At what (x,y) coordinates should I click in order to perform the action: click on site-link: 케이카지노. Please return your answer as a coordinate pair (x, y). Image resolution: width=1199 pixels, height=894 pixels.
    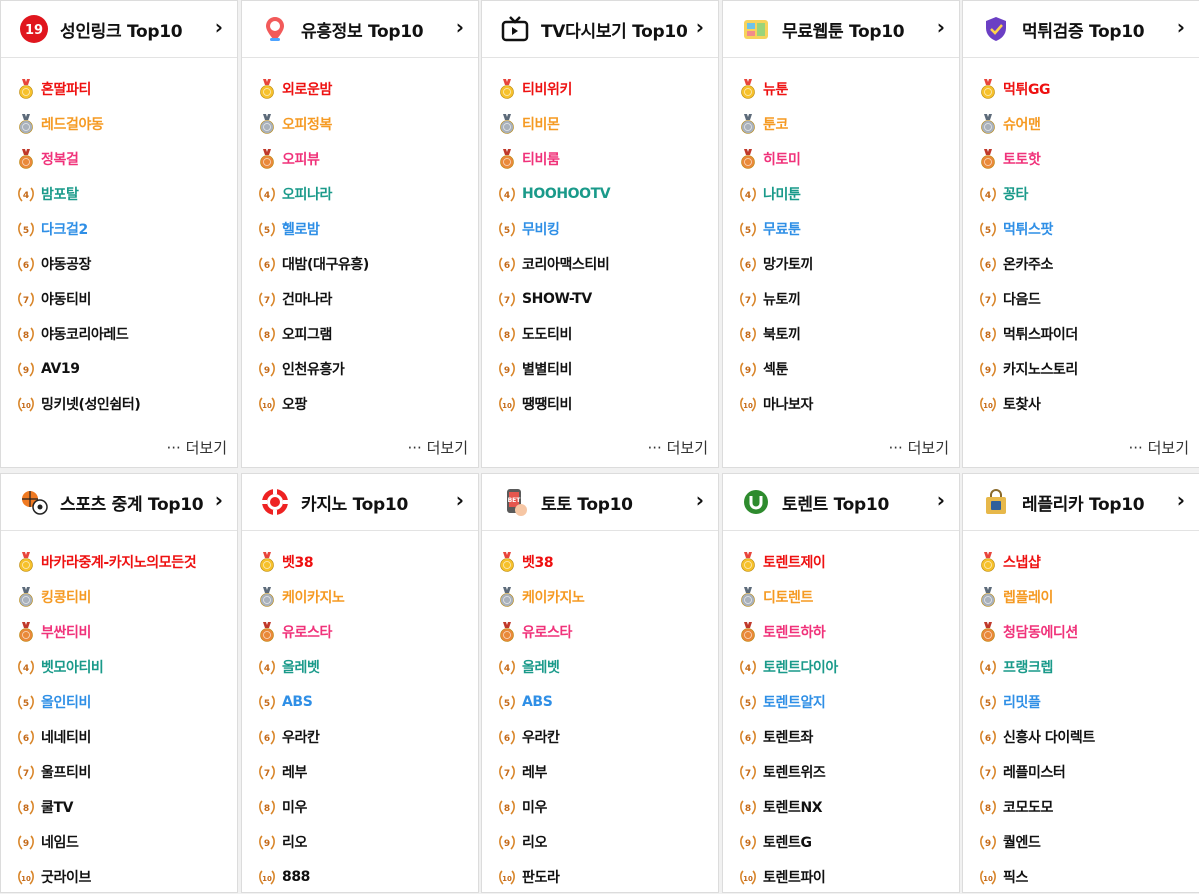
    Looking at the image, I should click on (553, 597).